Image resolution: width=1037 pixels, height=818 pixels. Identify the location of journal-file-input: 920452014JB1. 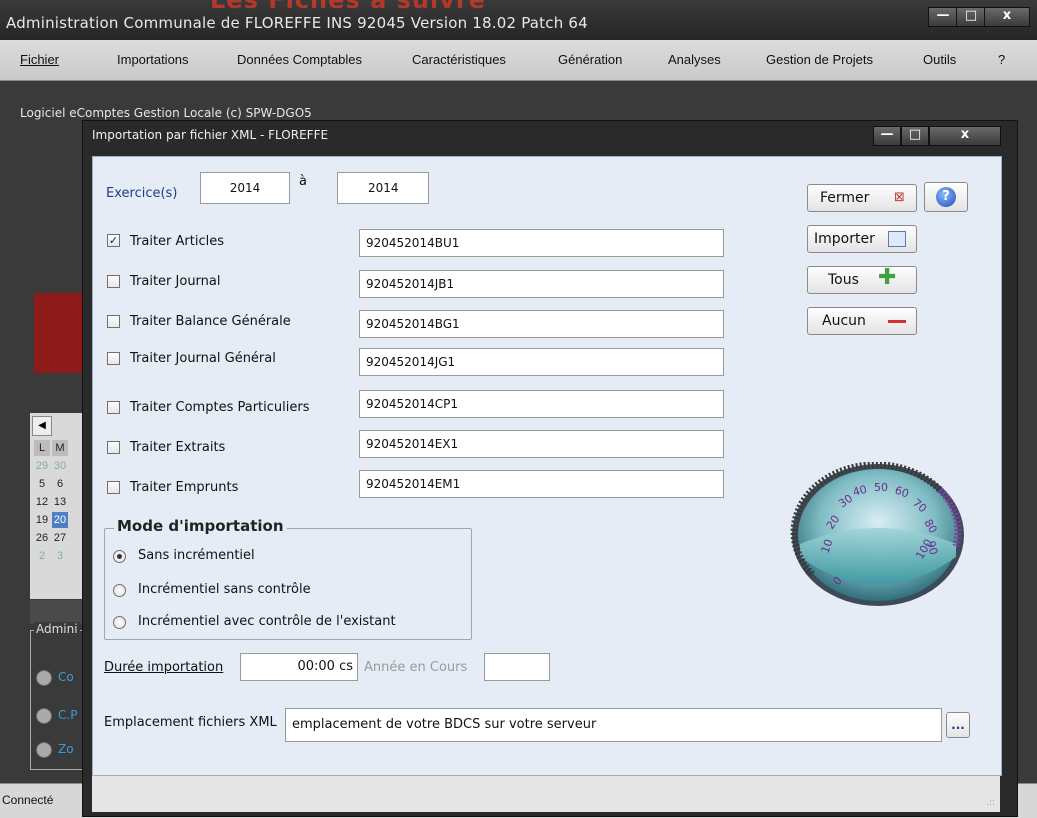
(541, 284).